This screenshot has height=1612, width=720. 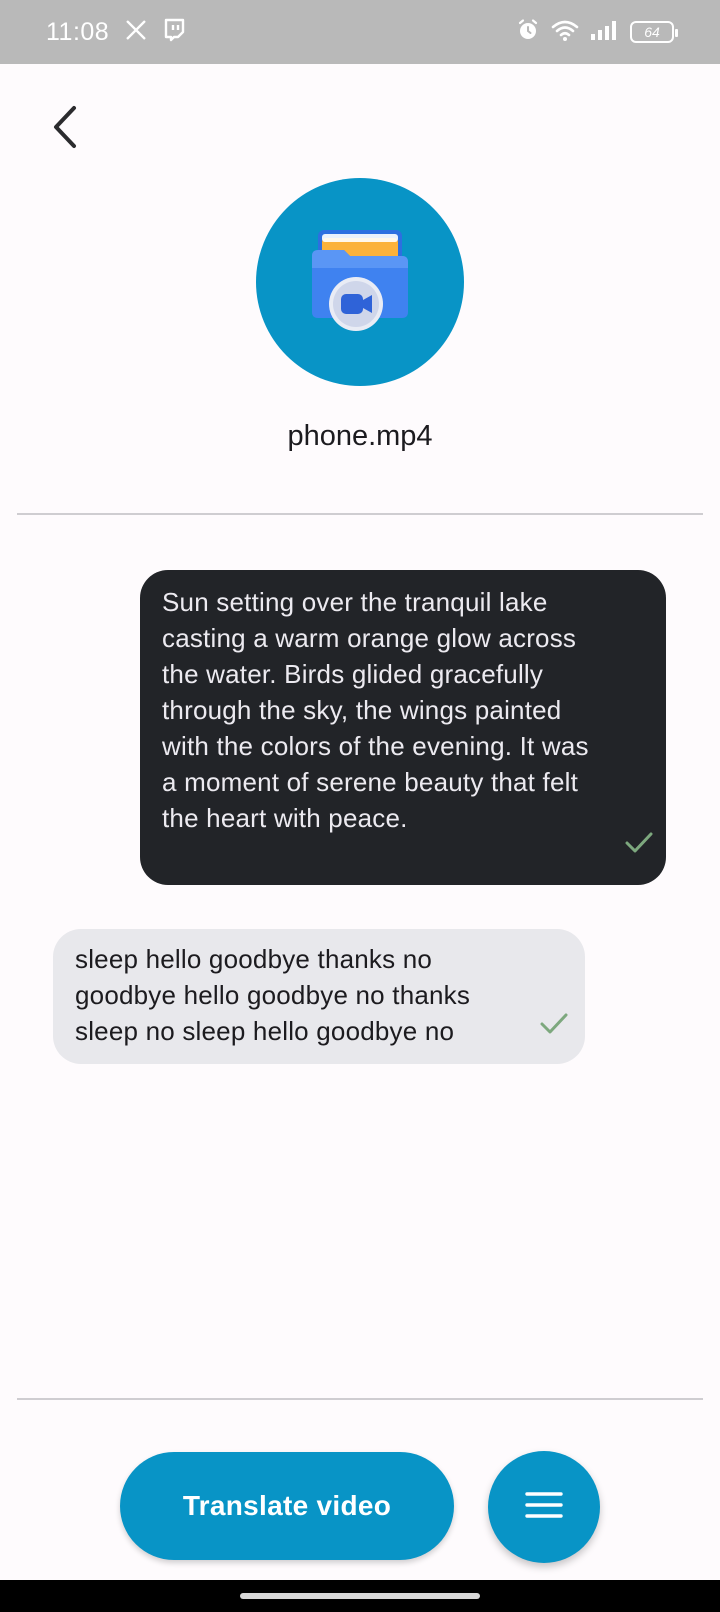 I want to click on alarm-icon, so click(x=528, y=32).